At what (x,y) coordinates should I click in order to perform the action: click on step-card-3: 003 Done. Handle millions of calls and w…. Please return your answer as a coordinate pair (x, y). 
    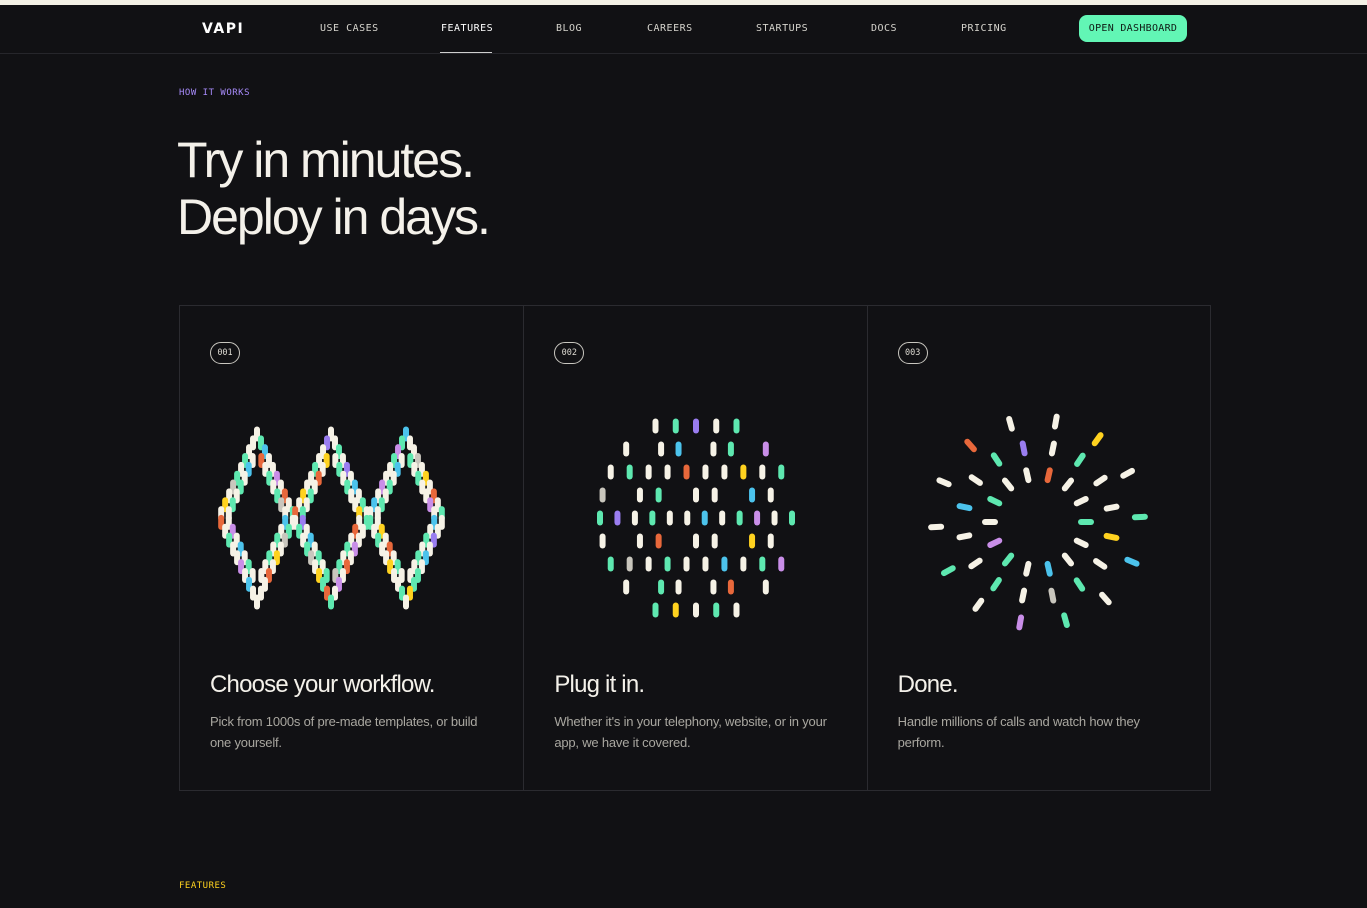
    Looking at the image, I should click on (1038, 548).